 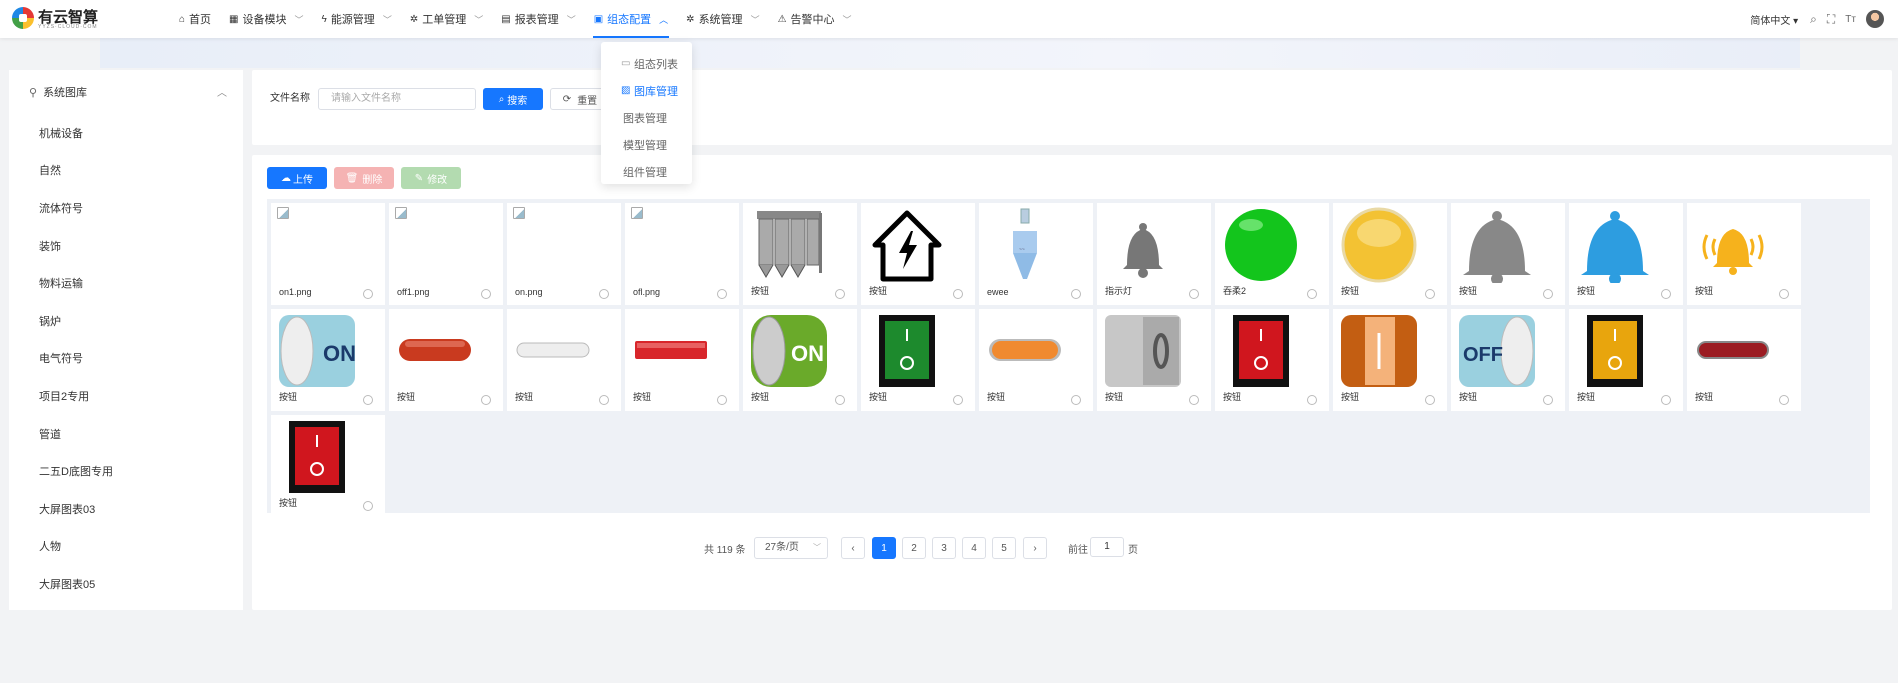 I want to click on sidebar-item: 大屏图表03, so click(x=126, y=509).